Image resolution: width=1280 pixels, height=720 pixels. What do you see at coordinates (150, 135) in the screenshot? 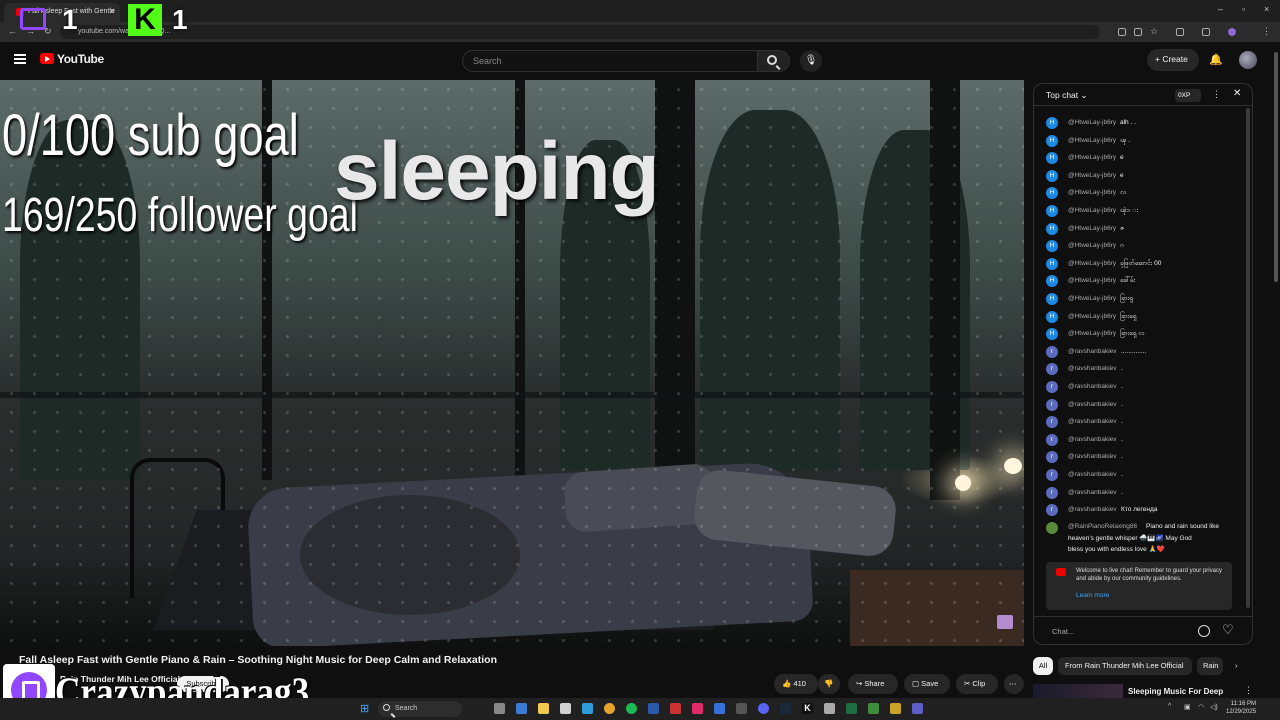
I see `sub-goal-overlay: 0/100 sub goal` at bounding box center [150, 135].